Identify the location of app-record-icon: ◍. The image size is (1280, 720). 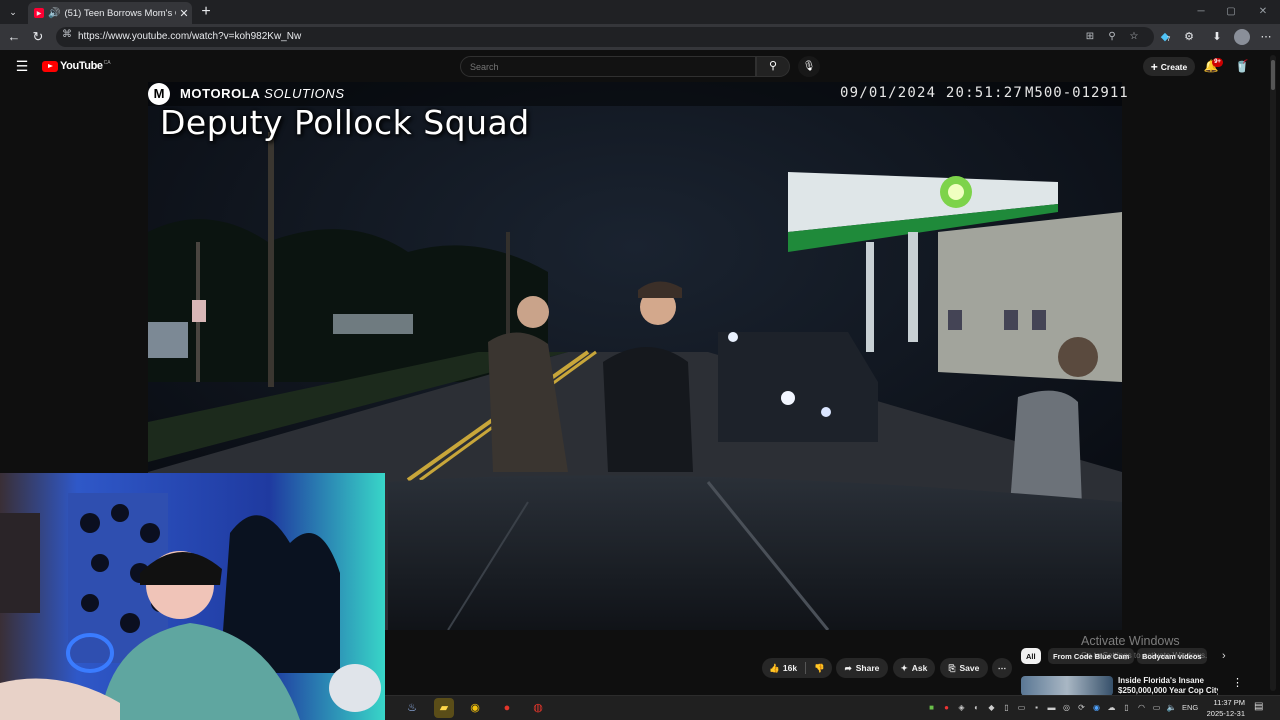
(538, 708).